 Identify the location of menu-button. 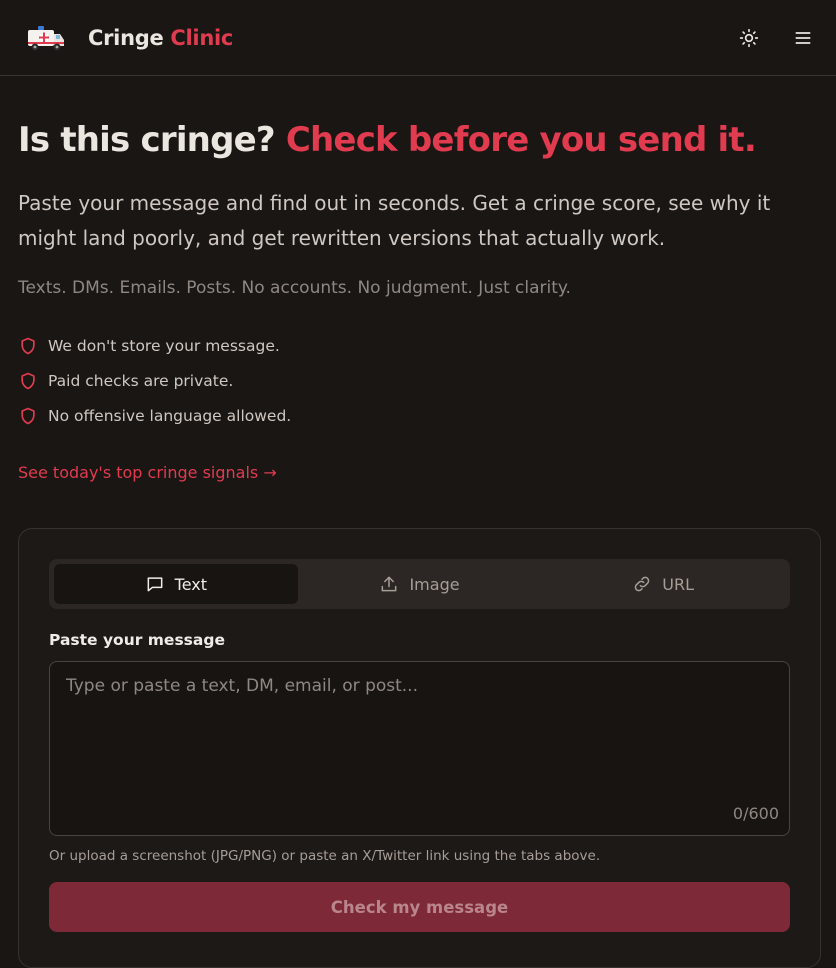
(803, 38).